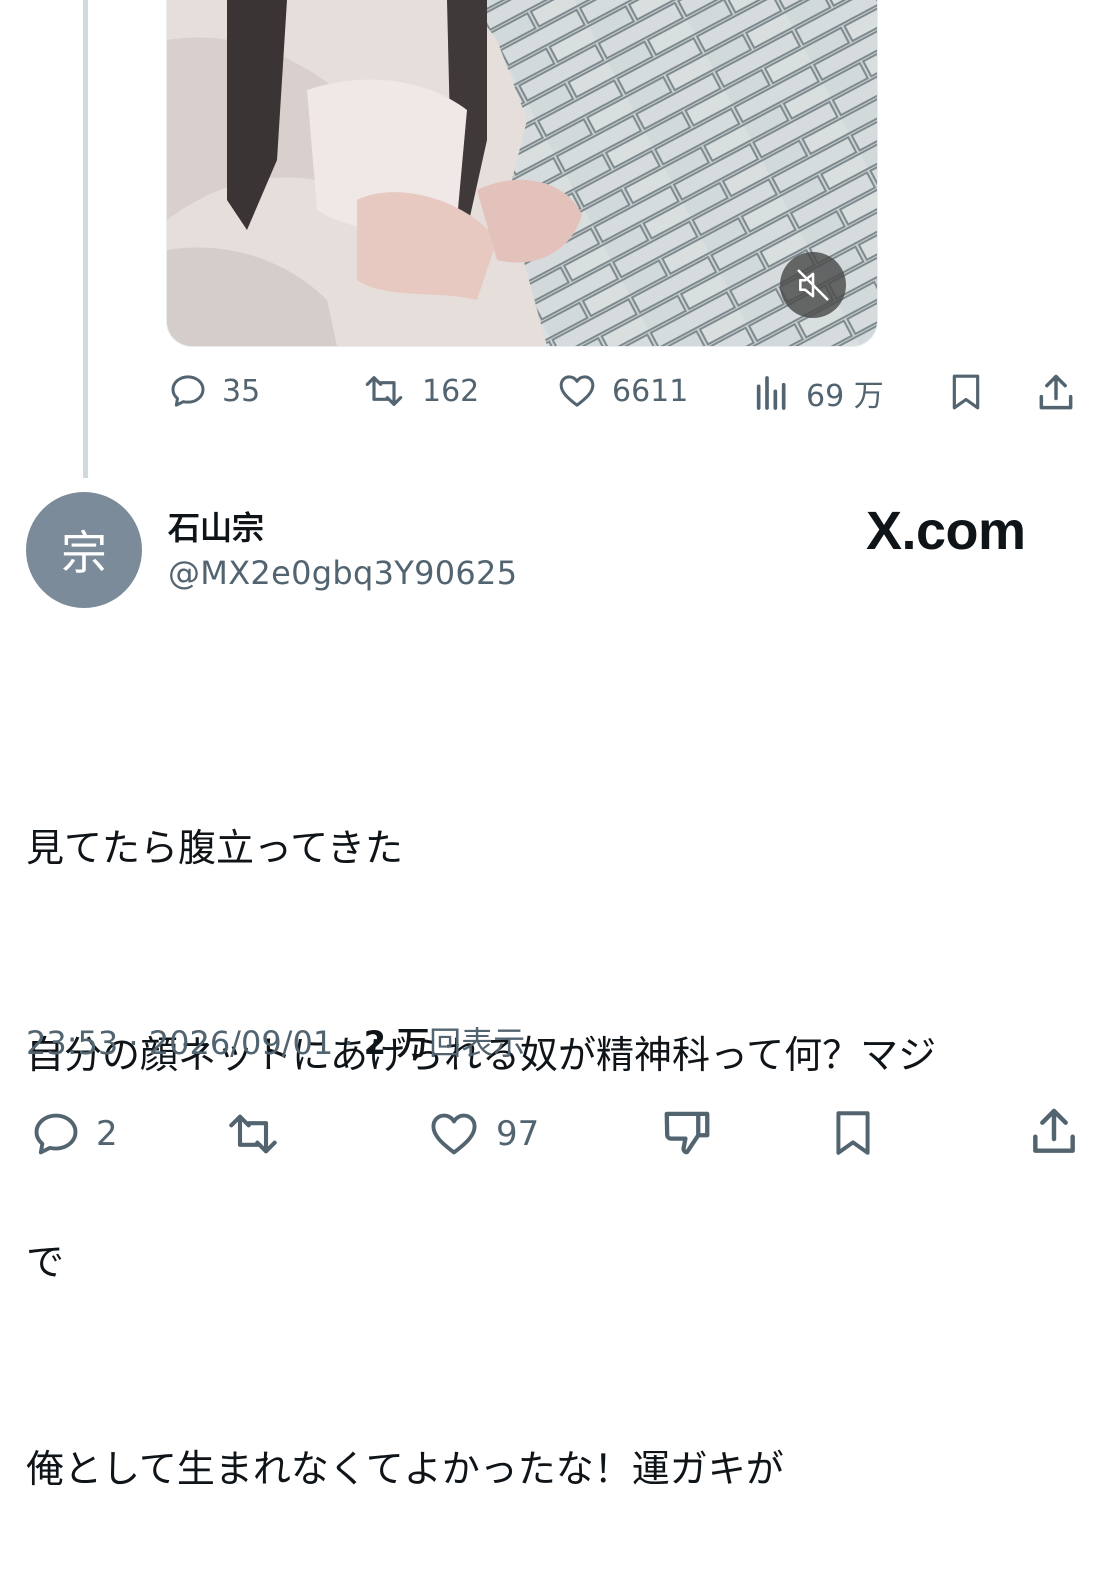 This screenshot has height=1573, width=1112. I want to click on thumbs-down-icon, so click(687, 1133).